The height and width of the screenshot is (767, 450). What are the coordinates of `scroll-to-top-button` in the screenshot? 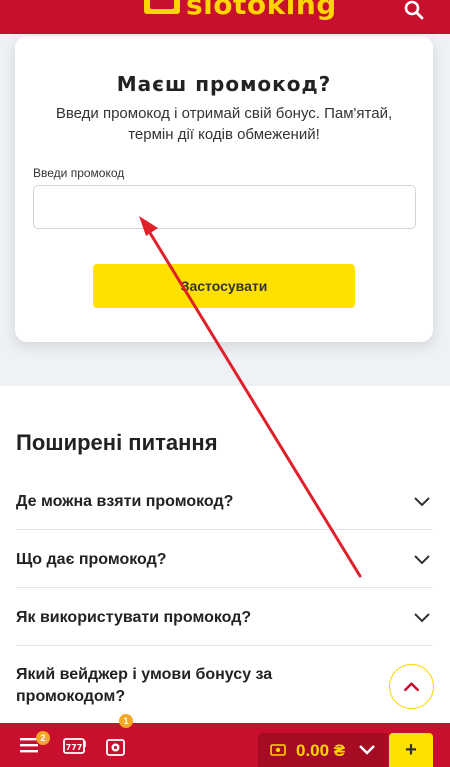 It's located at (411, 686).